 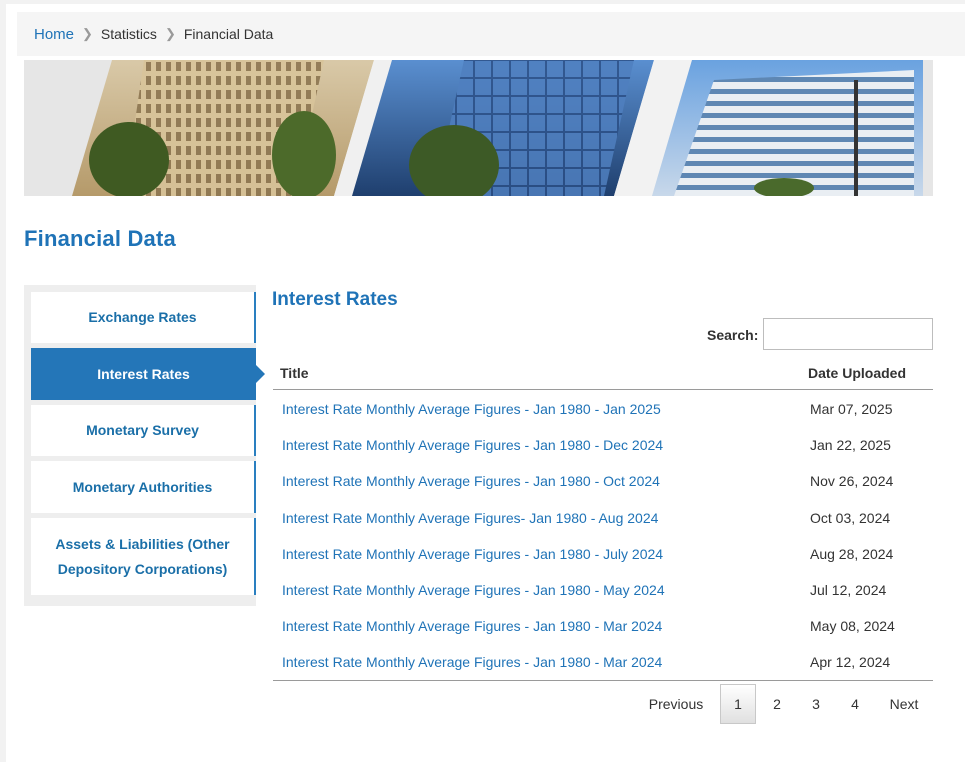 I want to click on sidebar-item-exchange-rates: Exchange Rates, so click(x=143, y=317).